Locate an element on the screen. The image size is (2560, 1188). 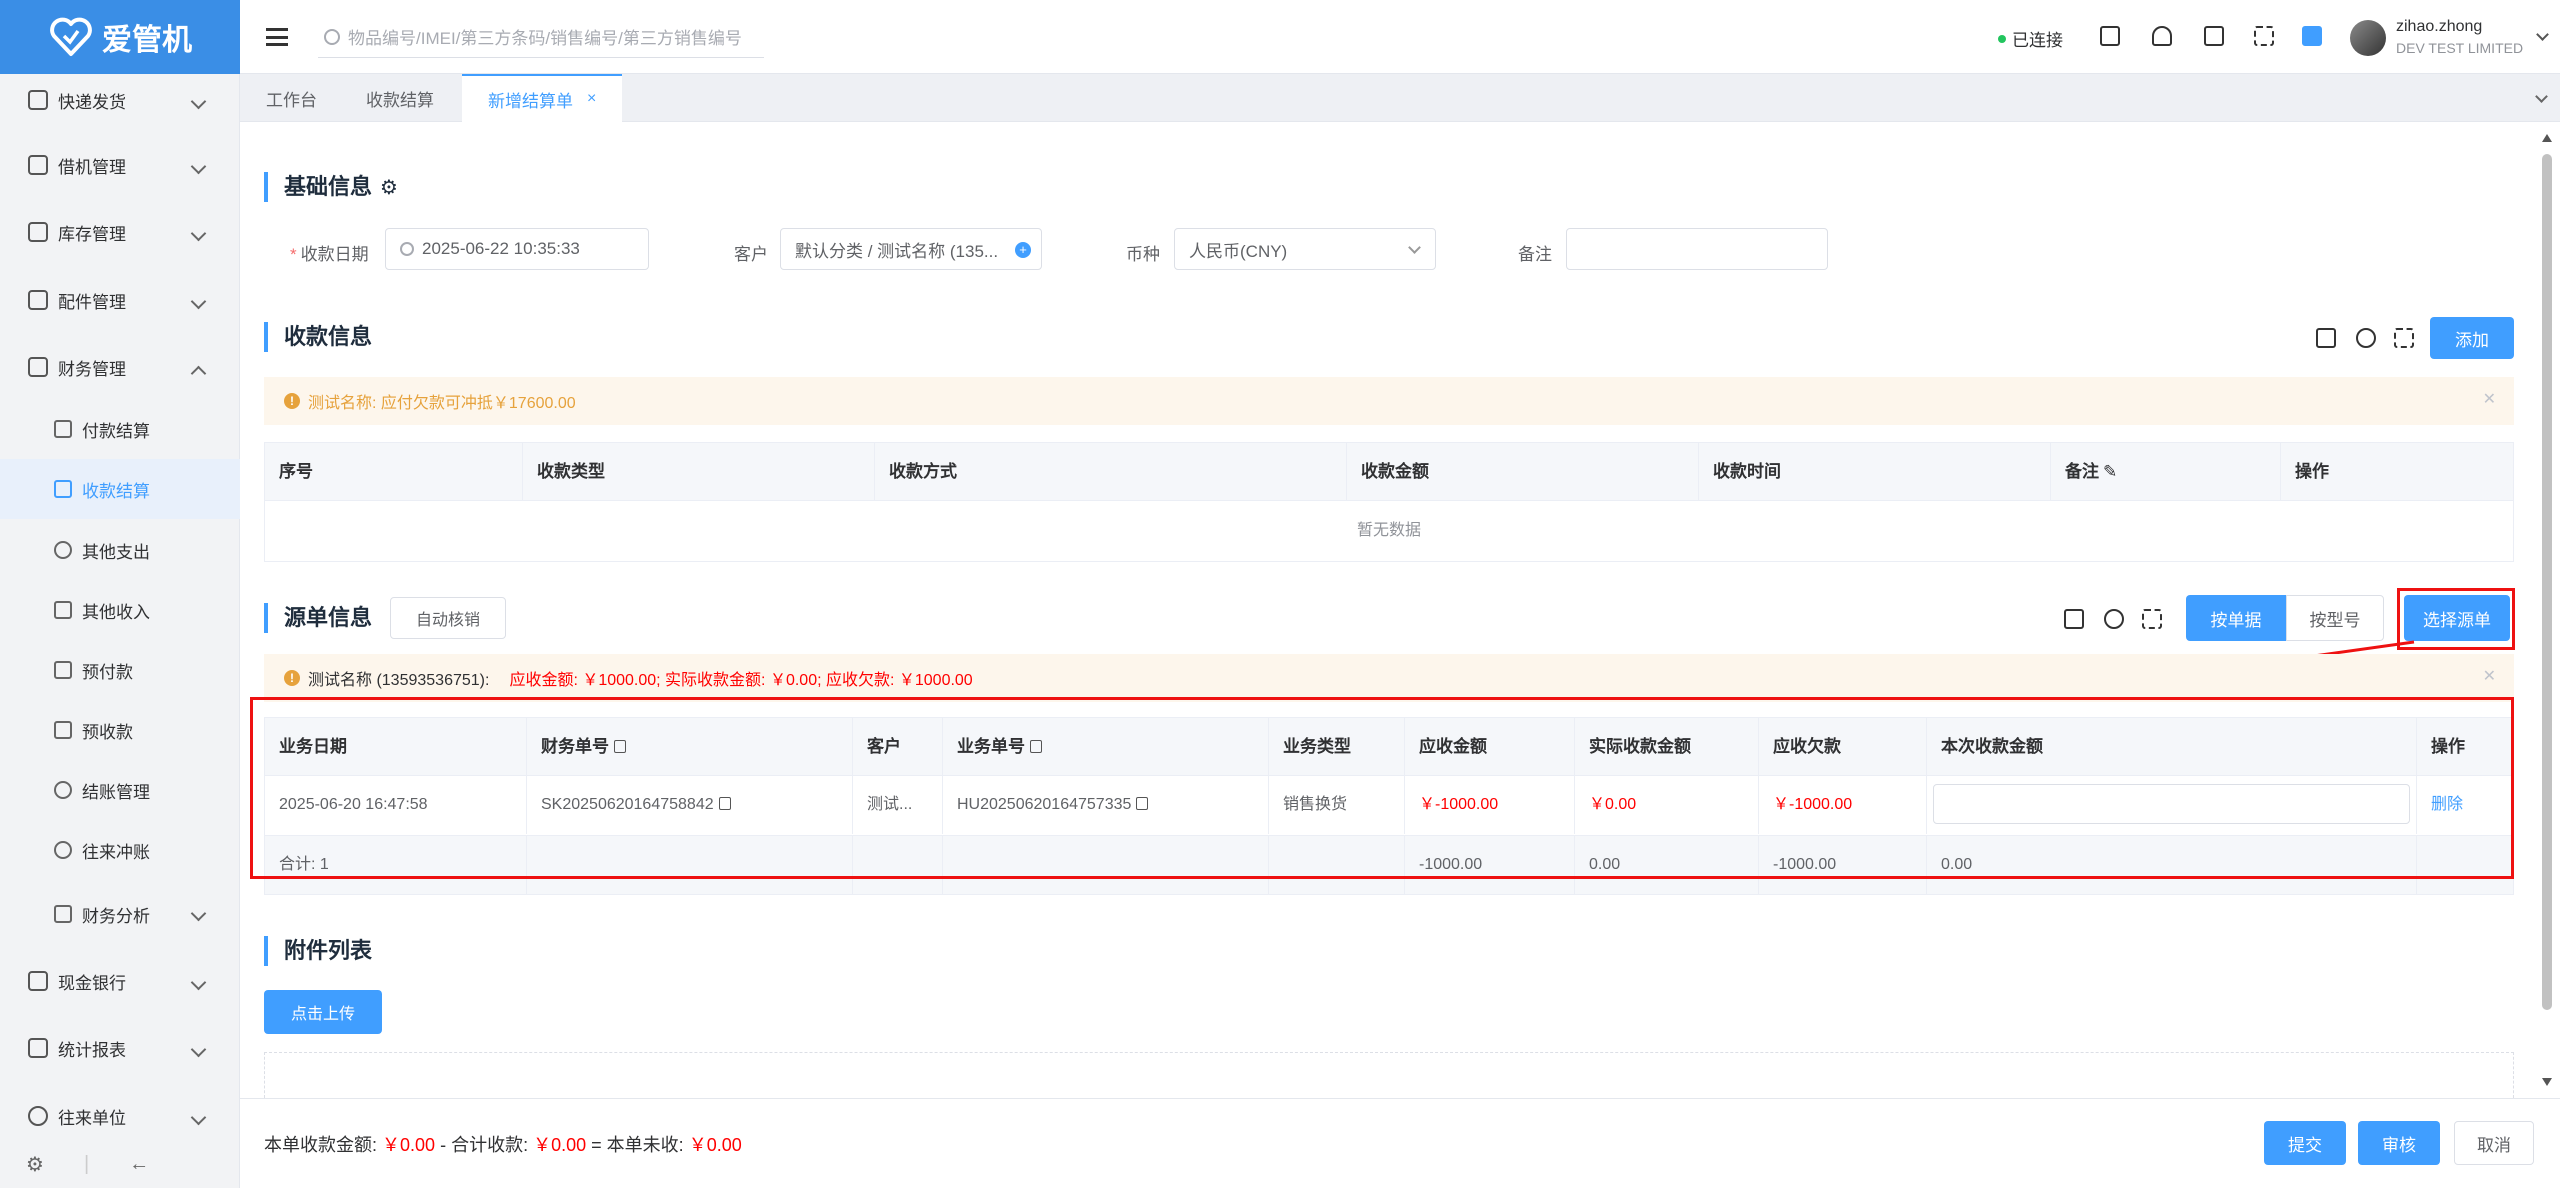
customer-select: 默认分类 / 测试名称 (135... + is located at coordinates (911, 249).